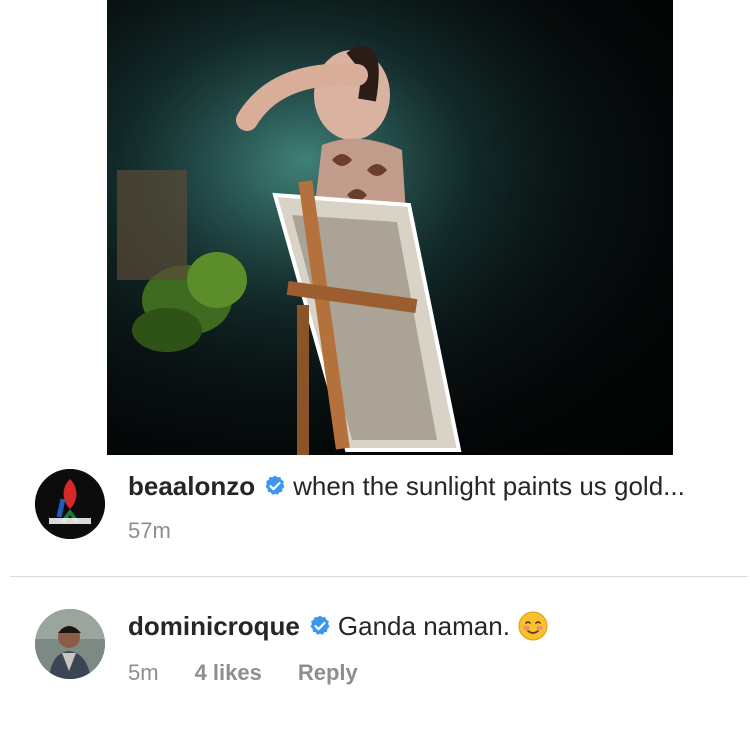 The image size is (750, 741). I want to click on reply-button: Reply, so click(328, 673).